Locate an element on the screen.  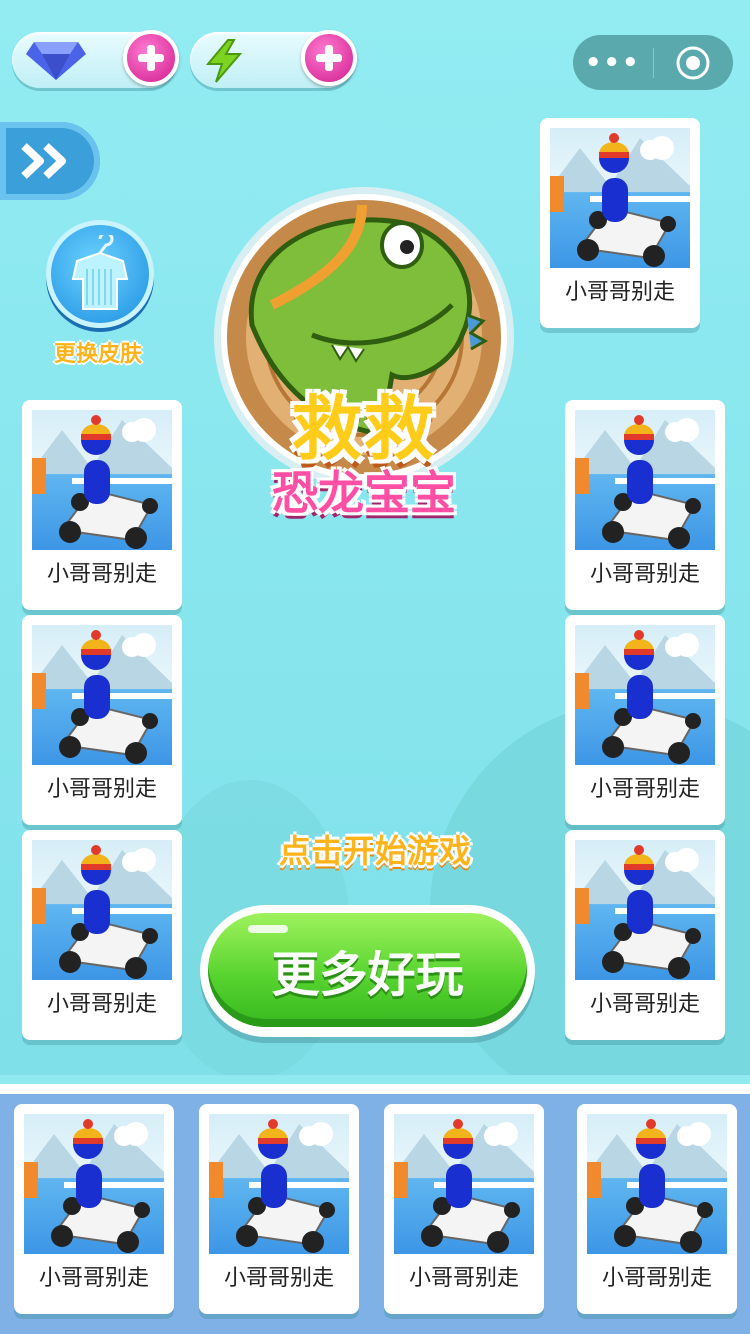
button-shine is located at coordinates (268, 929).